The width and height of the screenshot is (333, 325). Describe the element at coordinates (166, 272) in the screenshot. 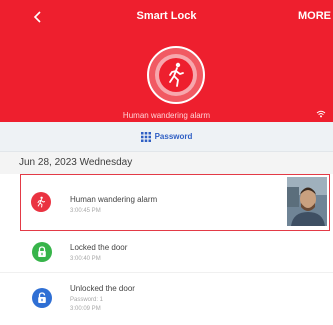

I see `divider` at that location.